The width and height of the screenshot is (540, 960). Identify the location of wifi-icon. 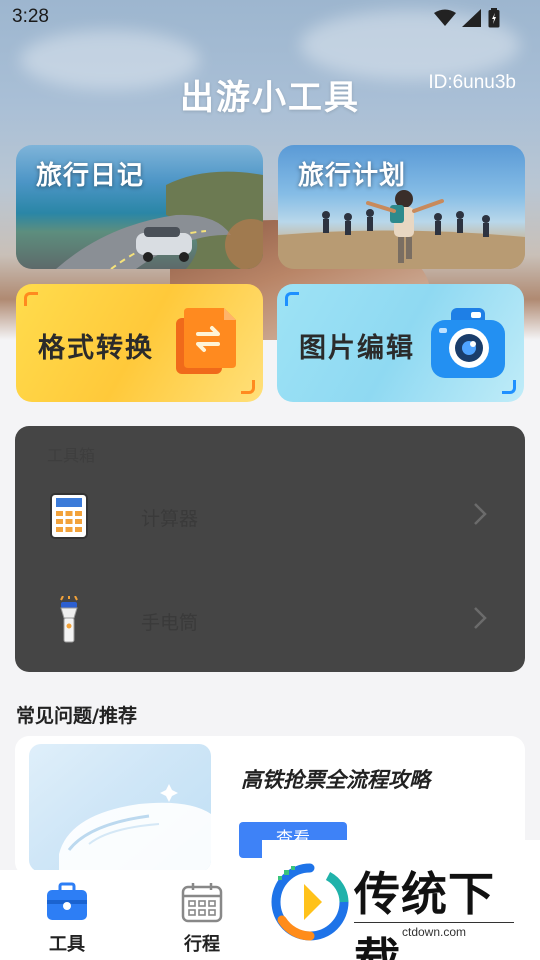
(445, 17).